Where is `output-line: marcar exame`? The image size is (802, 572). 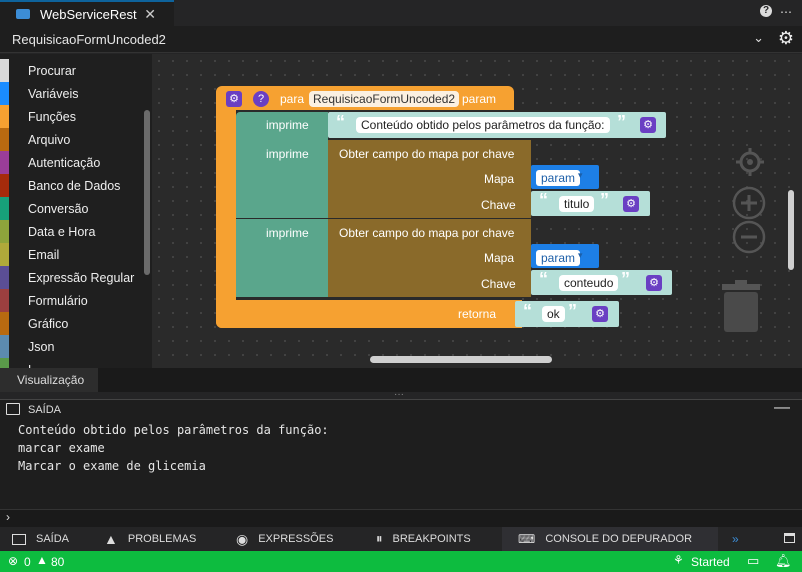 output-line: marcar exame is located at coordinates (61, 448).